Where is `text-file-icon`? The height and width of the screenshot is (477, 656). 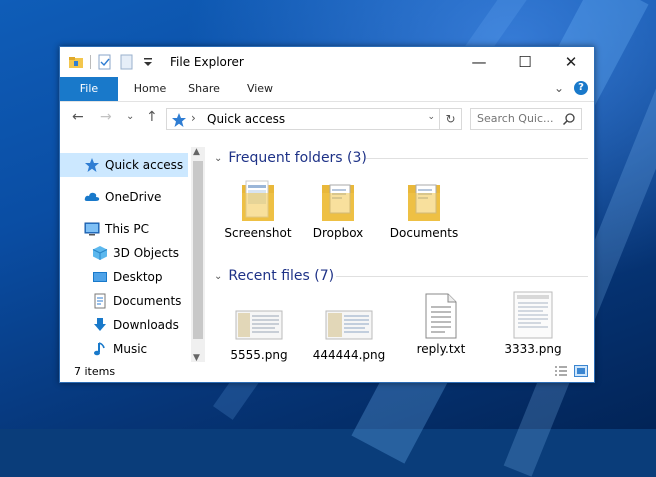
text-file-icon is located at coordinates (441, 316).